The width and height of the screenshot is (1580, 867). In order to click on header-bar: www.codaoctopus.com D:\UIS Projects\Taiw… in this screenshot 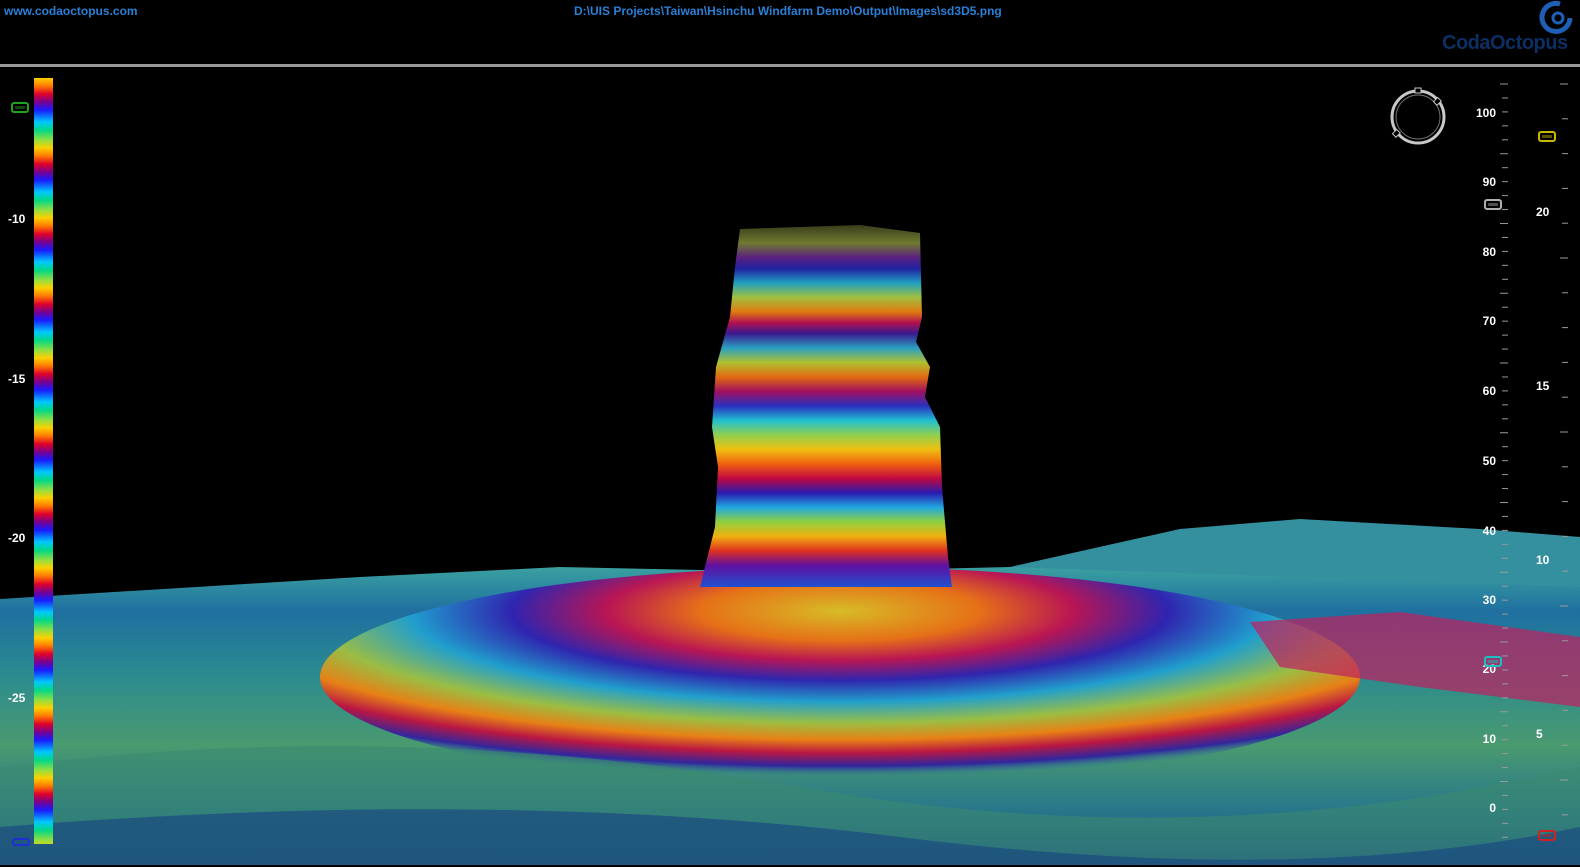, I will do `click(790, 32)`.